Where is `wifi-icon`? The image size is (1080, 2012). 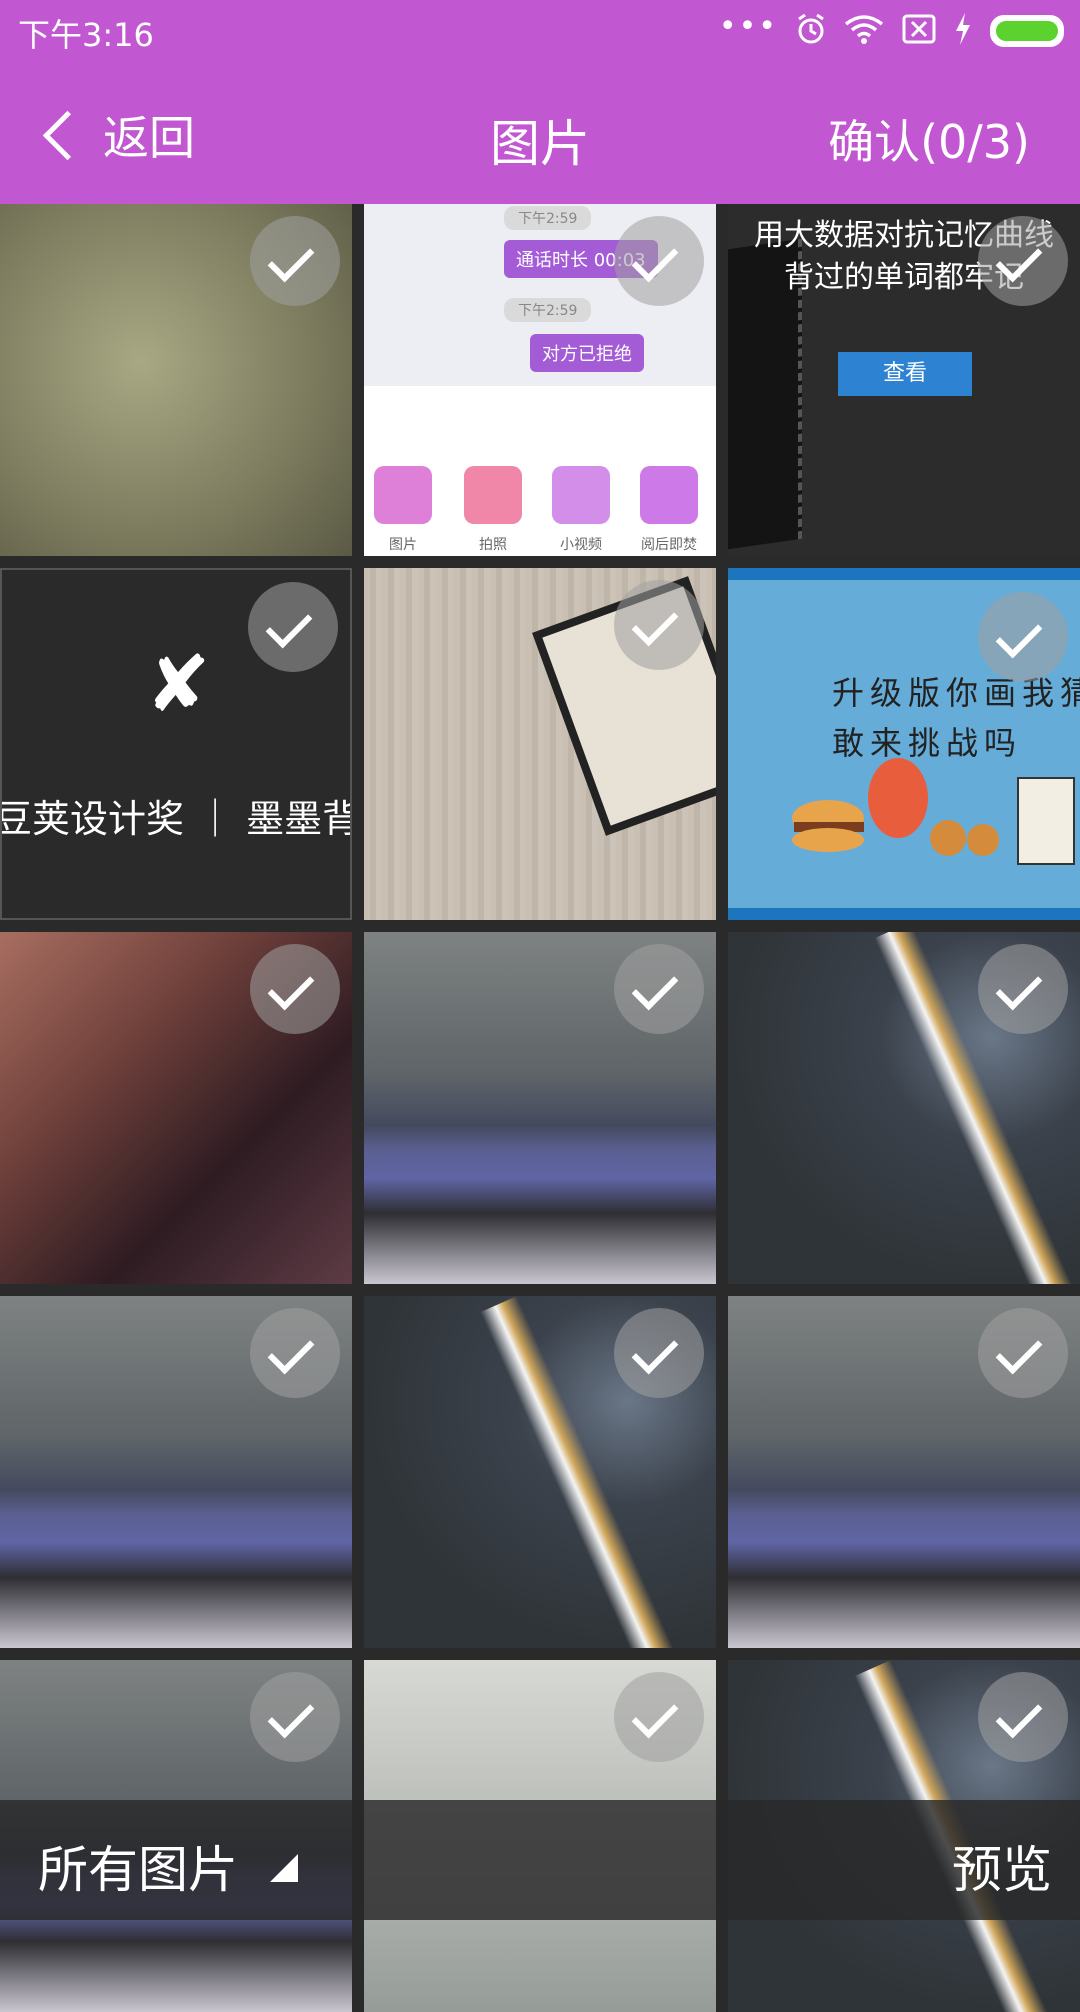
wifi-icon is located at coordinates (864, 31).